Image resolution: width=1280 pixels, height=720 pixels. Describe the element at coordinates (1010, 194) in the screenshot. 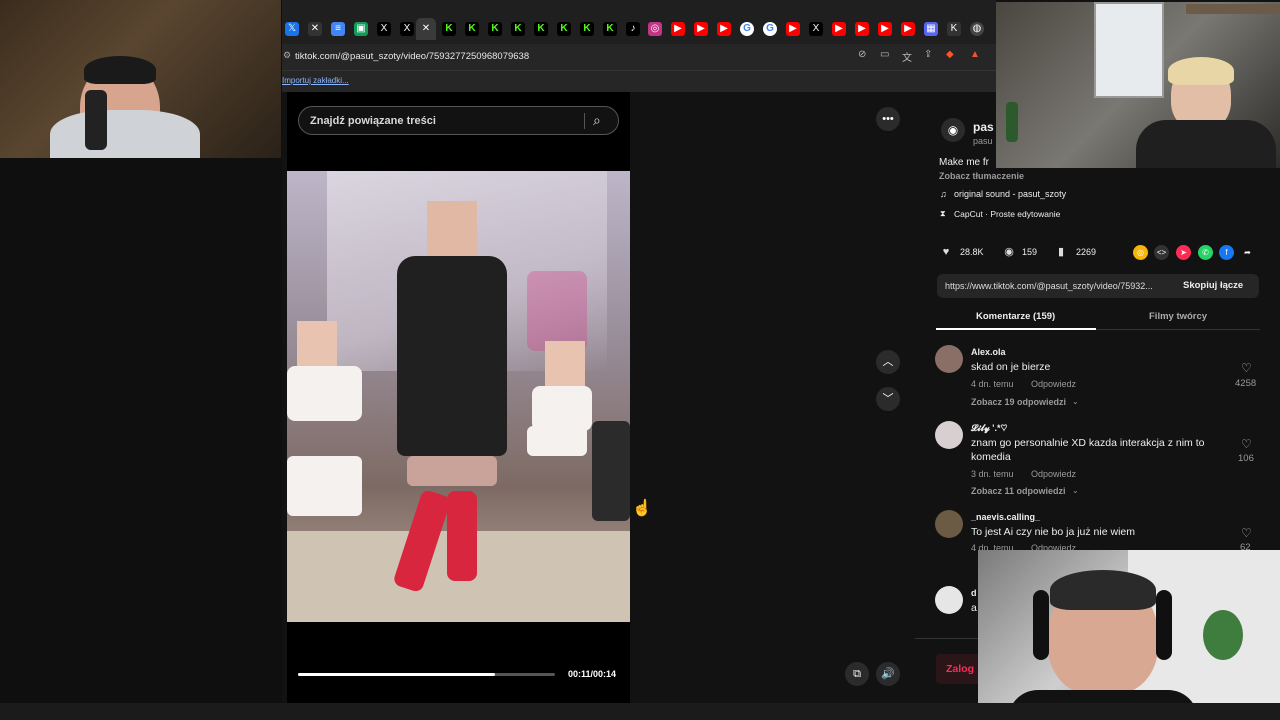

I see `sound-link: original sound - pasut_szoty` at that location.